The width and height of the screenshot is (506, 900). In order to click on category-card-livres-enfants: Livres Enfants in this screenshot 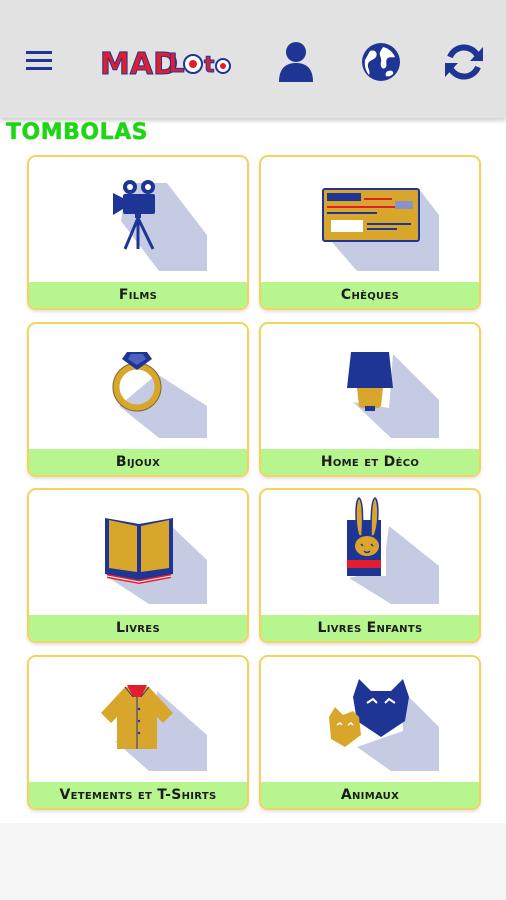, I will do `click(370, 565)`.